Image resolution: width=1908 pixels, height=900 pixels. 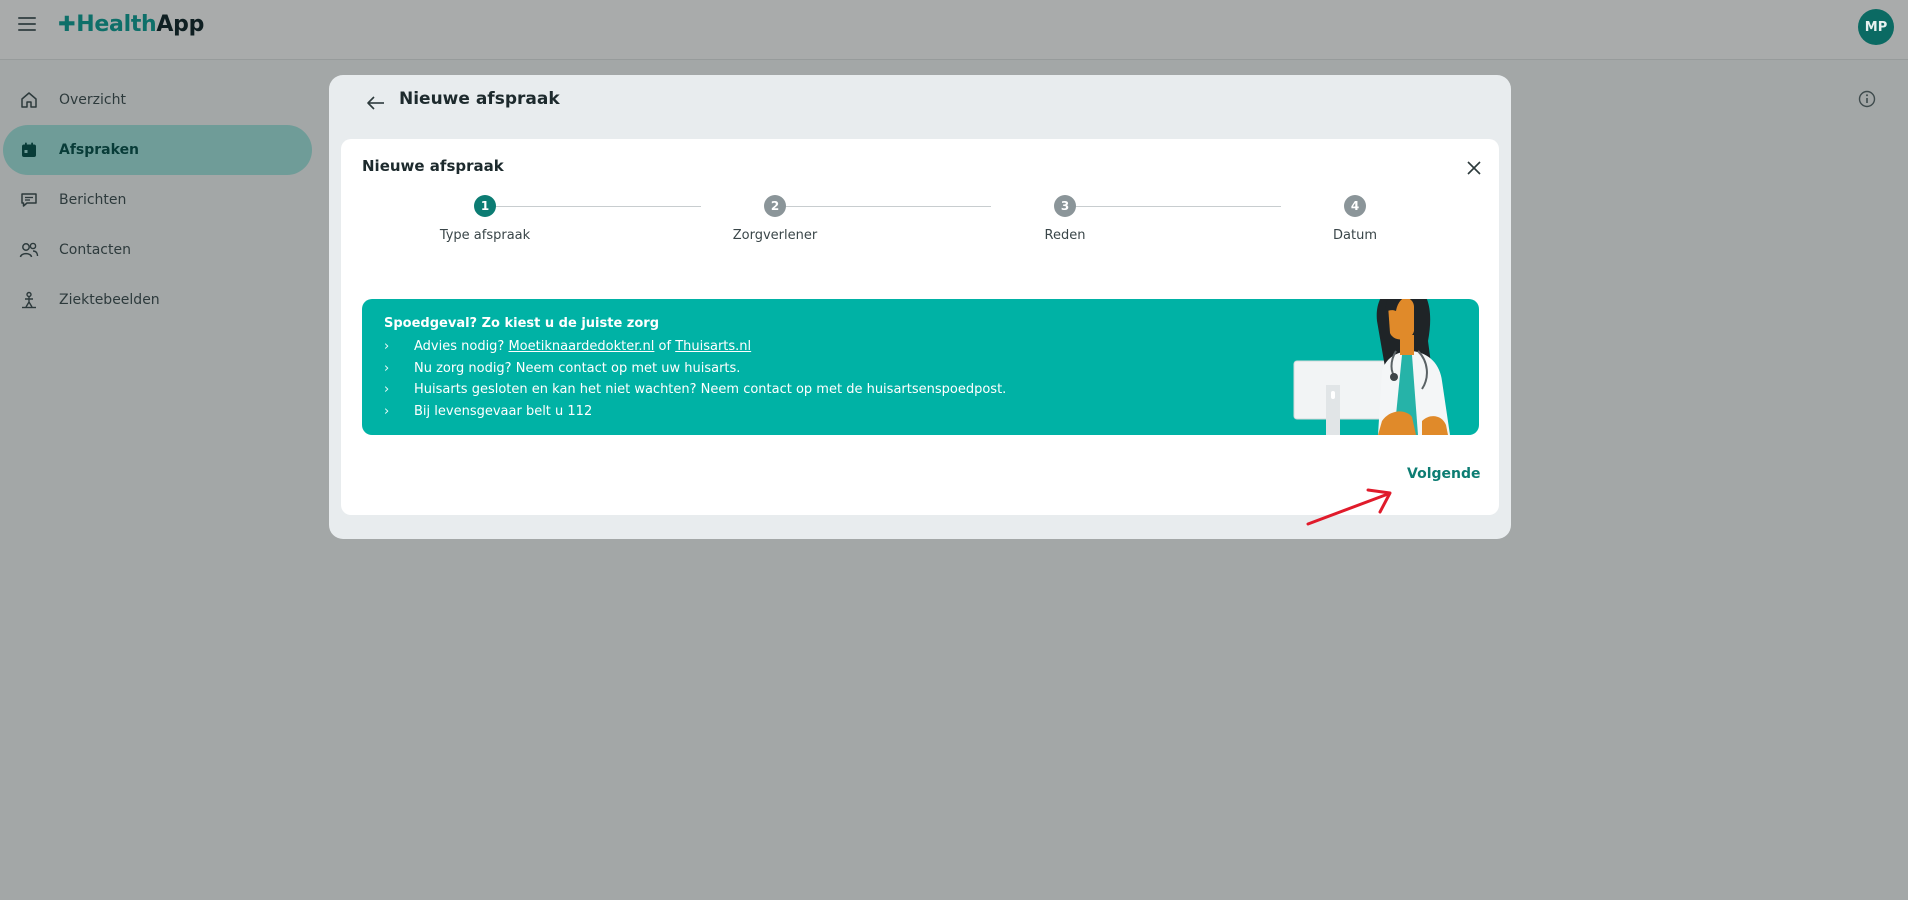 What do you see at coordinates (433, 166) in the screenshot?
I see `dialog-title: Nieuwe afspraak` at bounding box center [433, 166].